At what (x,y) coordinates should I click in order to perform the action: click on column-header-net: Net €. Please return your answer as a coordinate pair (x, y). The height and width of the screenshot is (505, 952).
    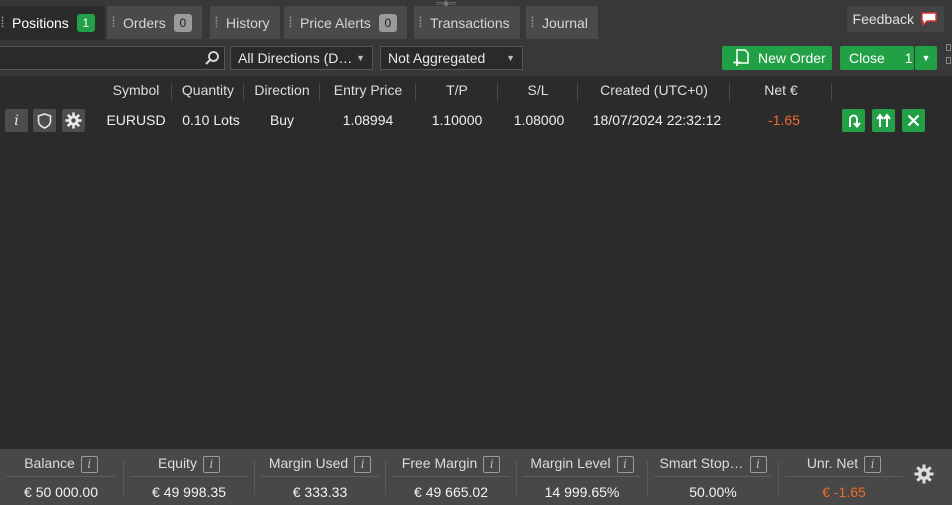
    Looking at the image, I should click on (781, 92).